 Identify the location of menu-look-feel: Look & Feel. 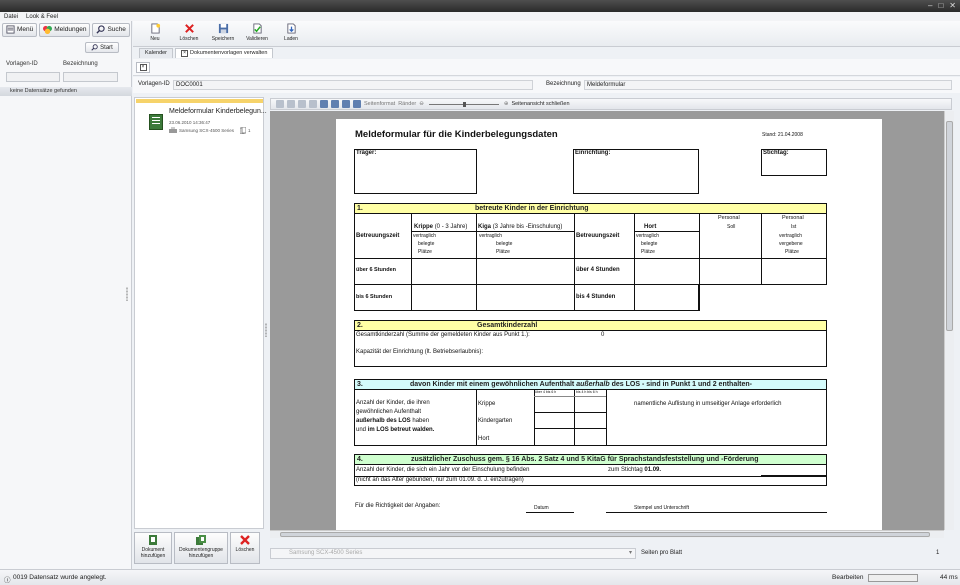
(42, 17).